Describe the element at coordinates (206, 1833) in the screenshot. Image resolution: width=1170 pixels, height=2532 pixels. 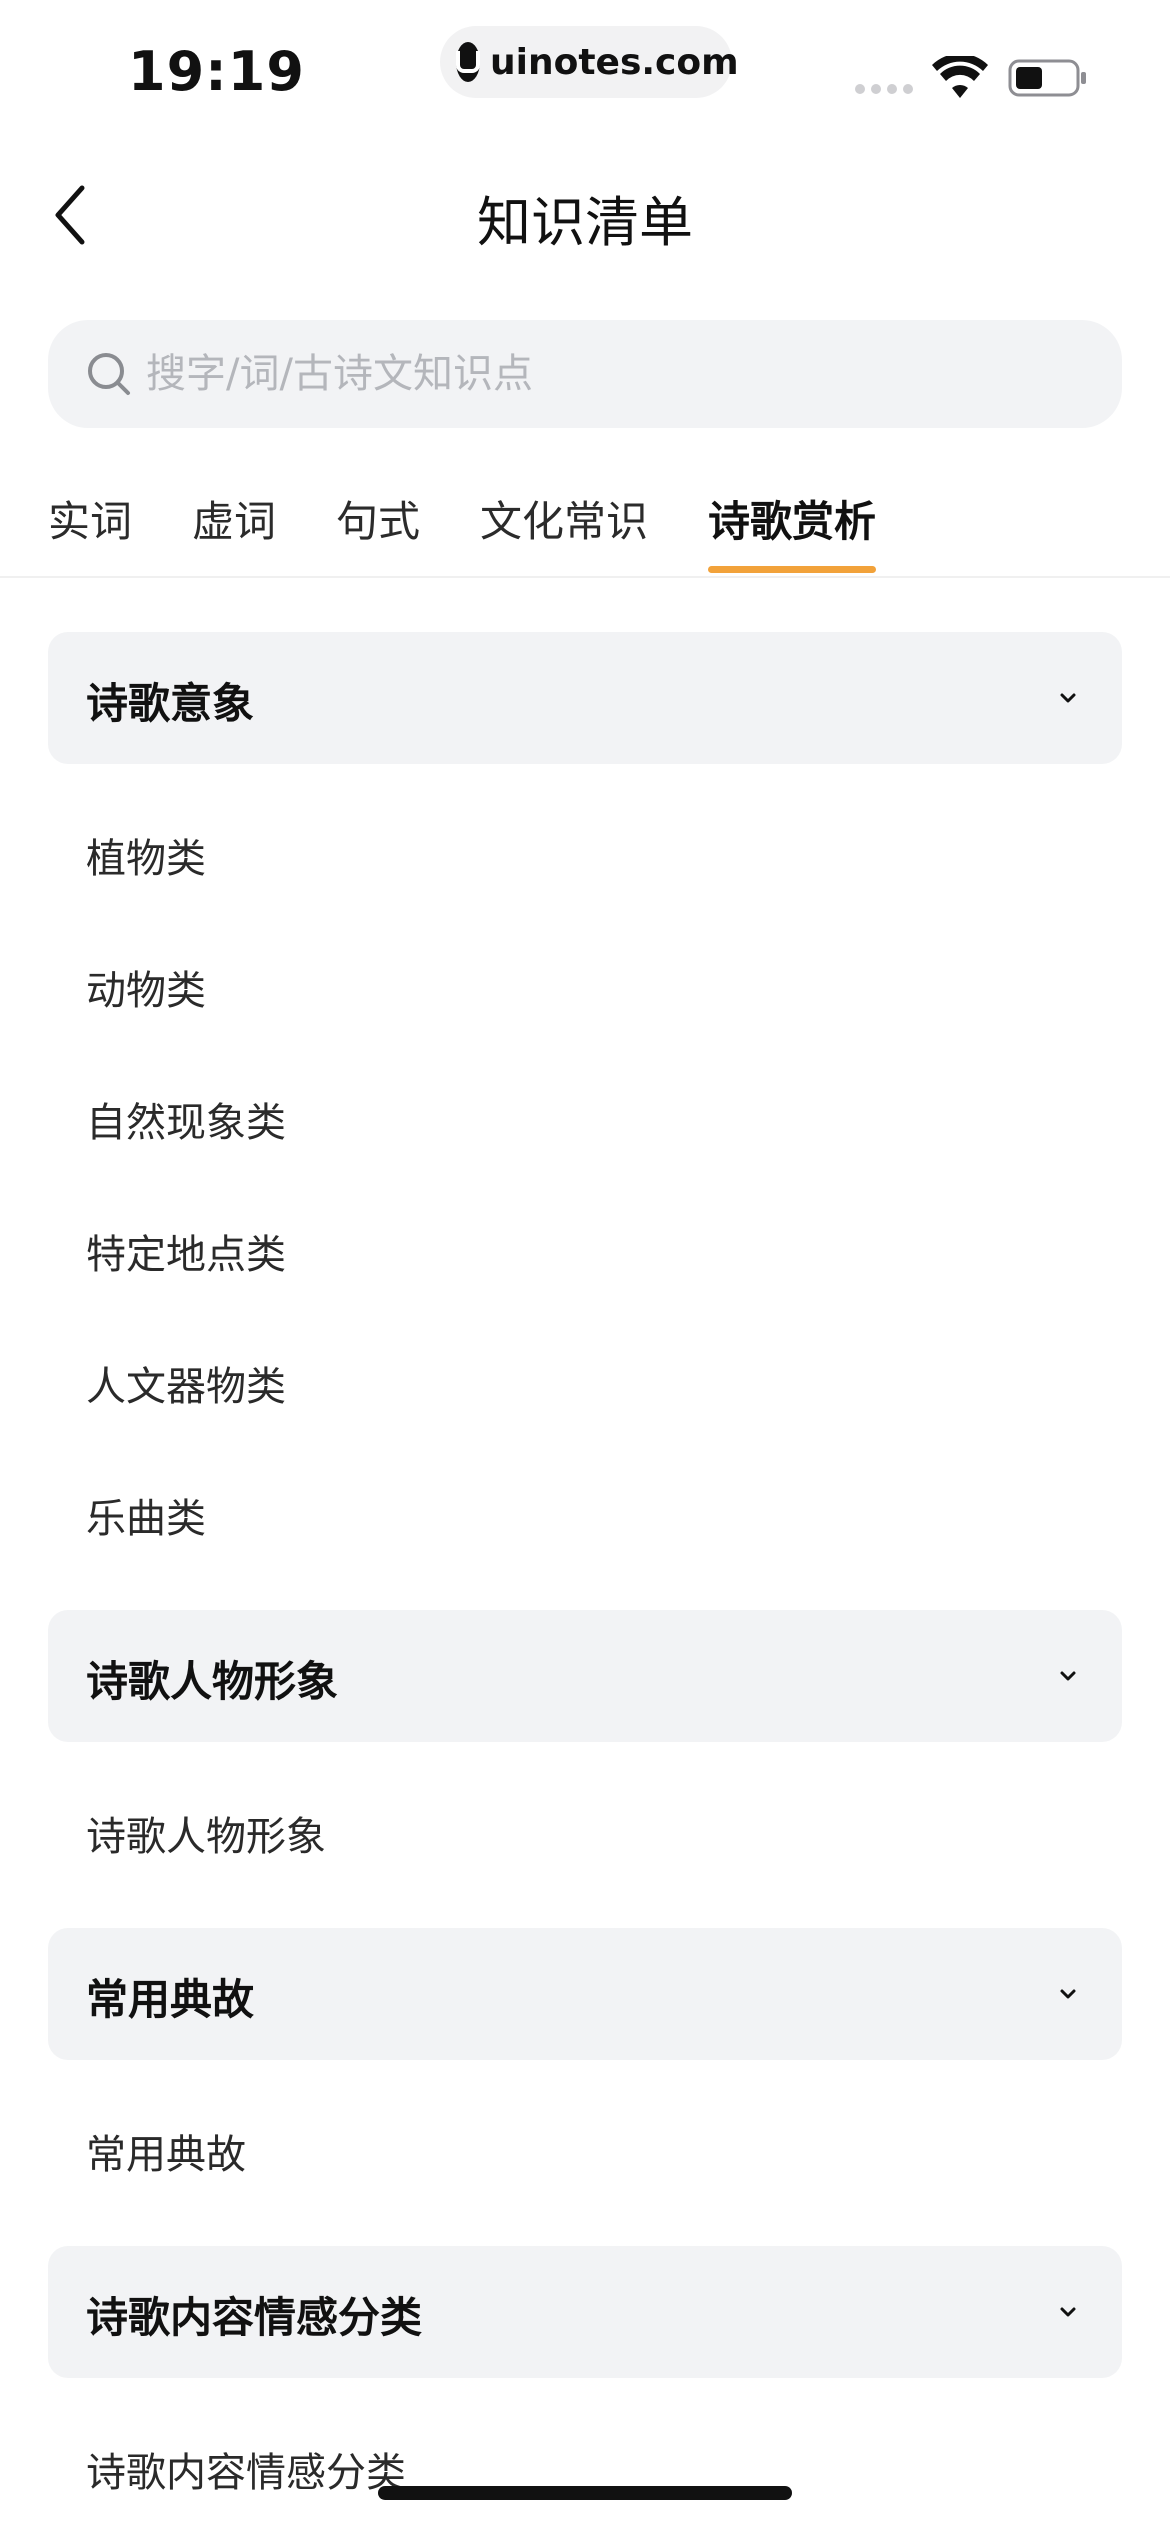
I see `list-item: 诗歌人物形象` at that location.